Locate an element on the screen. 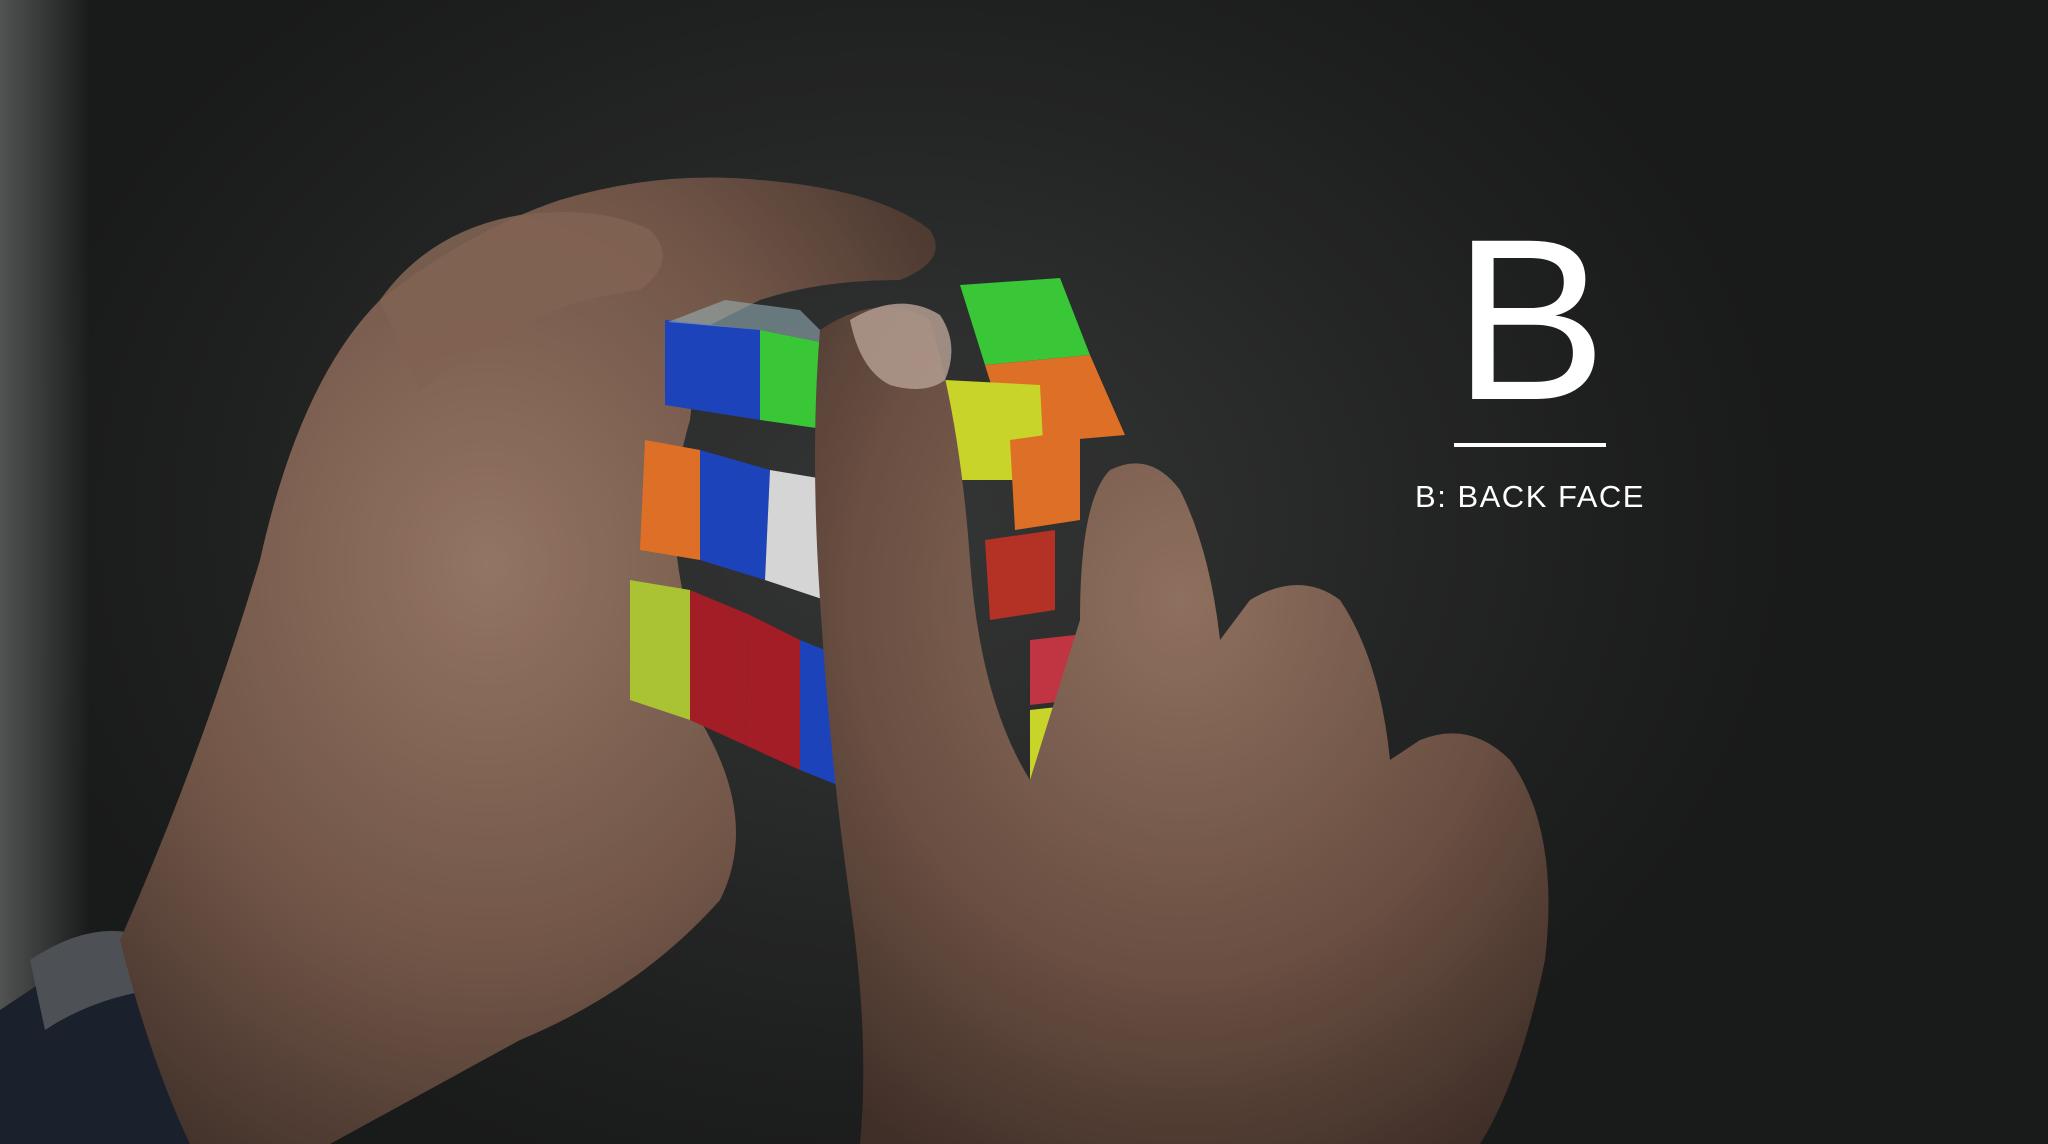  move-notation-overlay: B B: BACK FACE is located at coordinates (1530, 360).